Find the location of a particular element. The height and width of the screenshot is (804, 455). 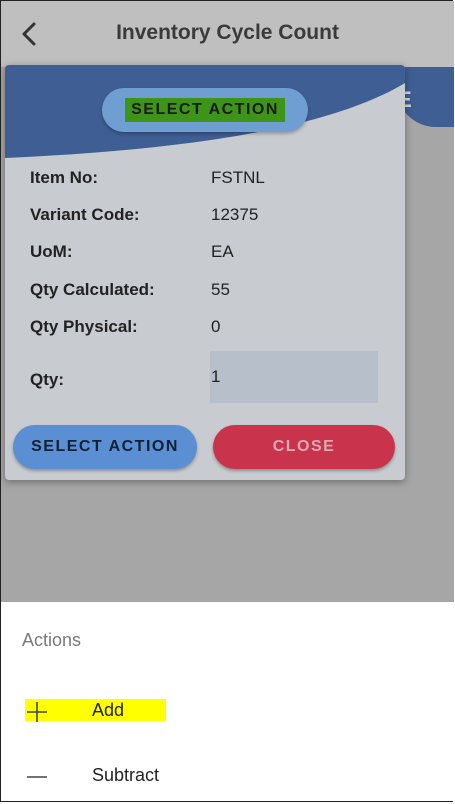

close-button: CLOSE is located at coordinates (304, 447).